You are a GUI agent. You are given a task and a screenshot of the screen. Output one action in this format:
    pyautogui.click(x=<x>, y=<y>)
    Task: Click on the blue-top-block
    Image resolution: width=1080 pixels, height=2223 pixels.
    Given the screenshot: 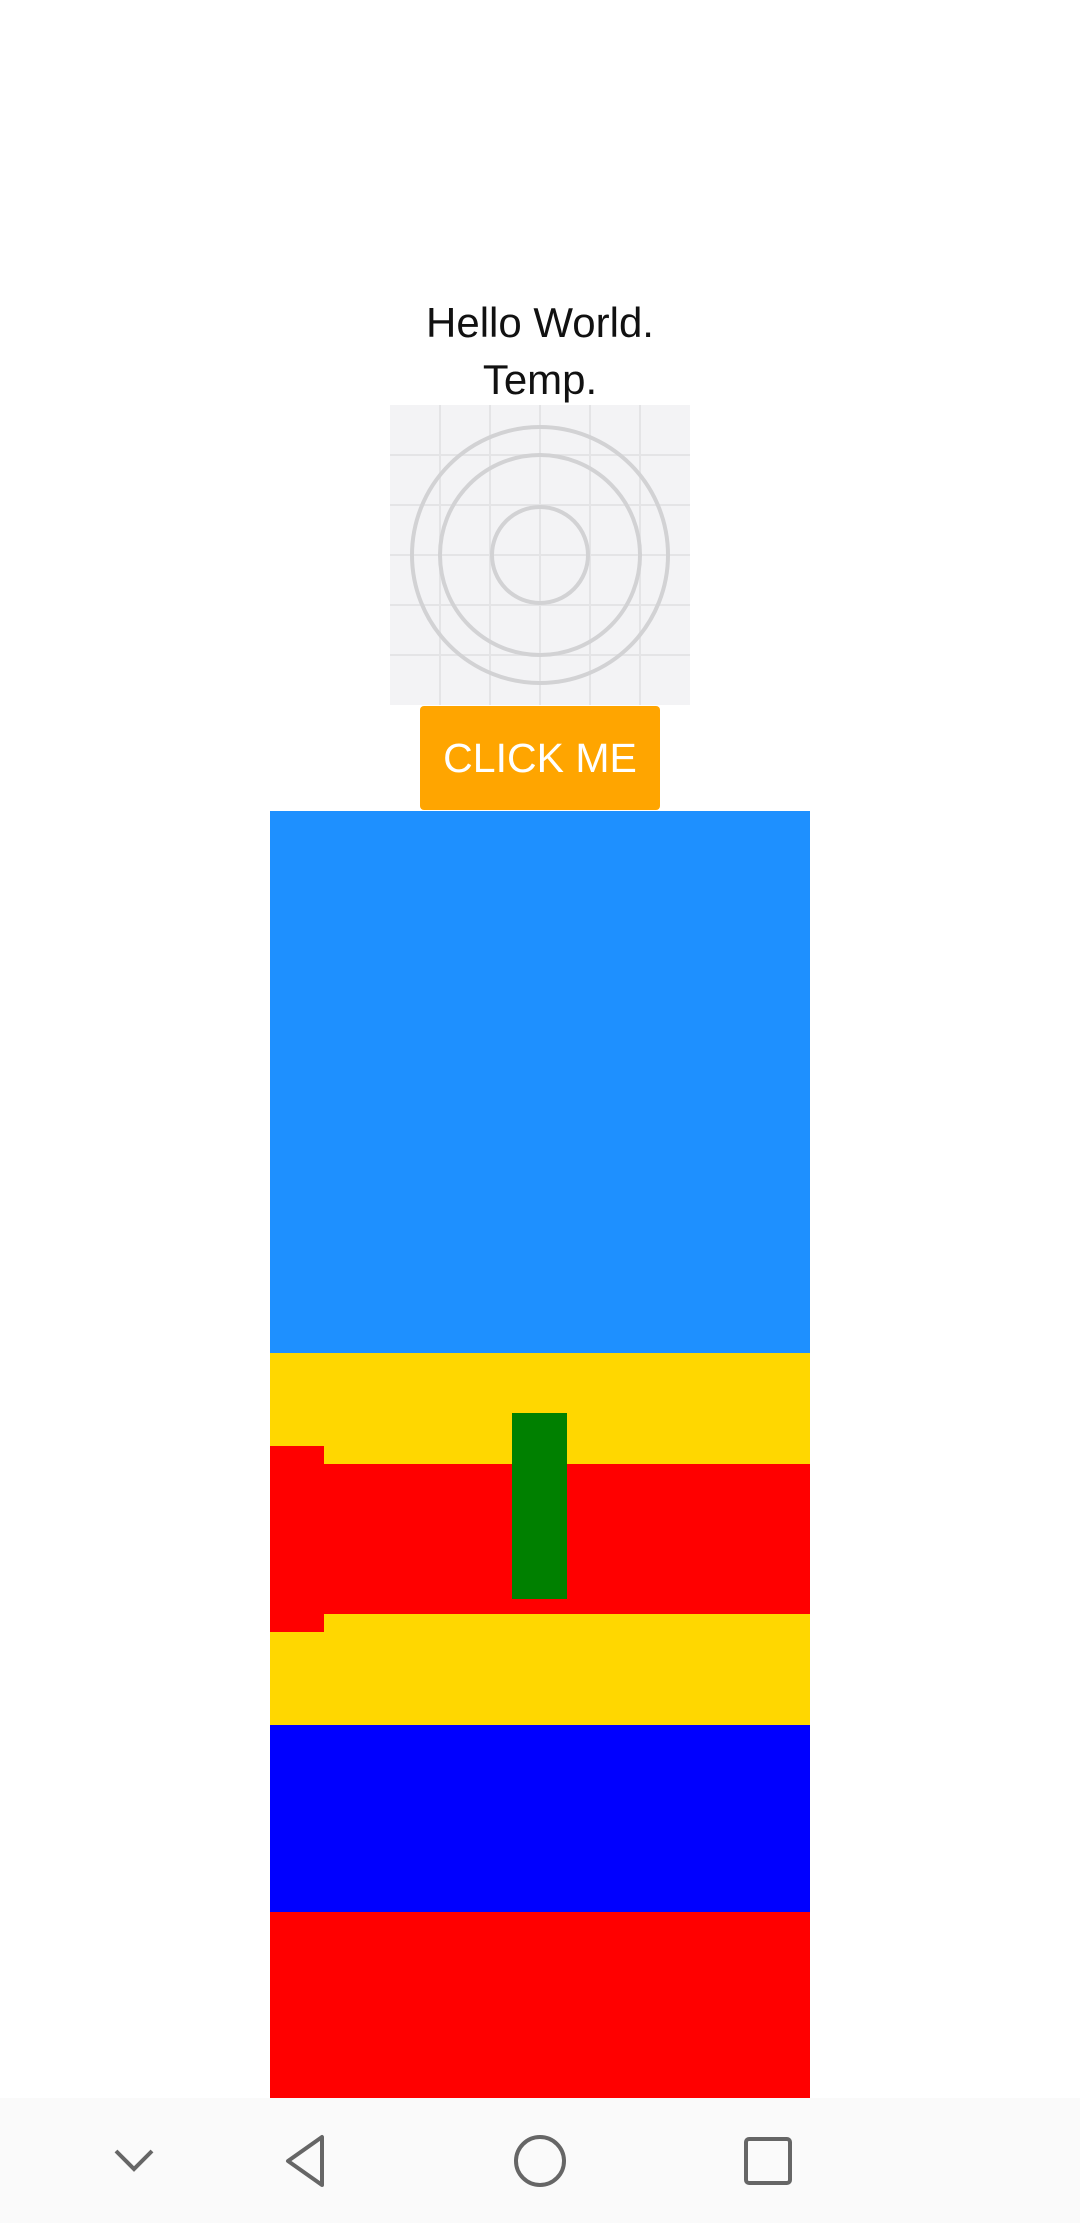 What is the action you would take?
    pyautogui.click(x=540, y=1082)
    